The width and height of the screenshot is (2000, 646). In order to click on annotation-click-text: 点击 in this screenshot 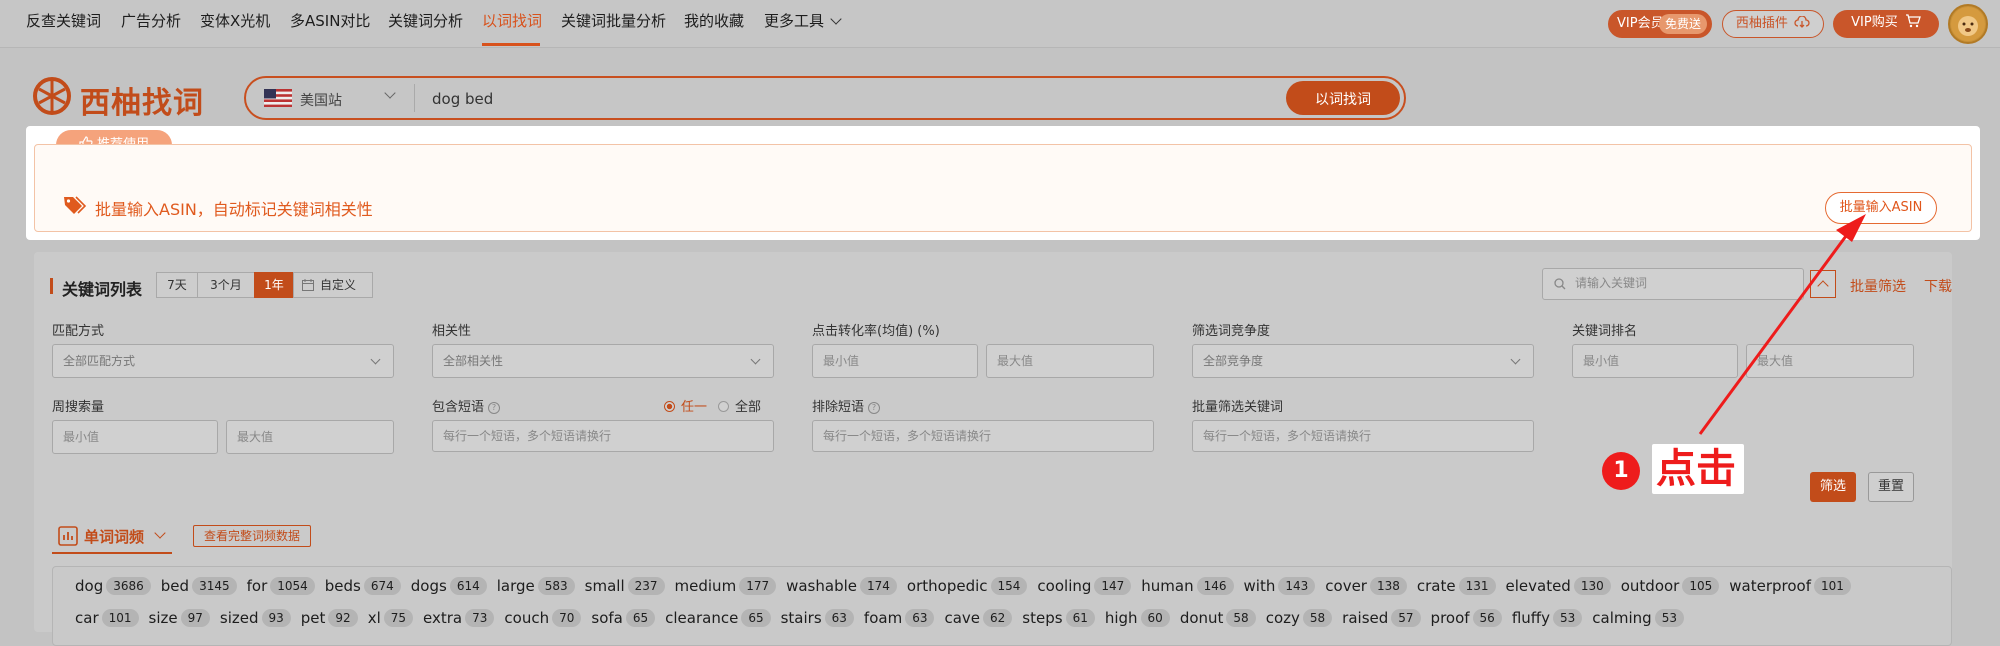, I will do `click(1696, 469)`.